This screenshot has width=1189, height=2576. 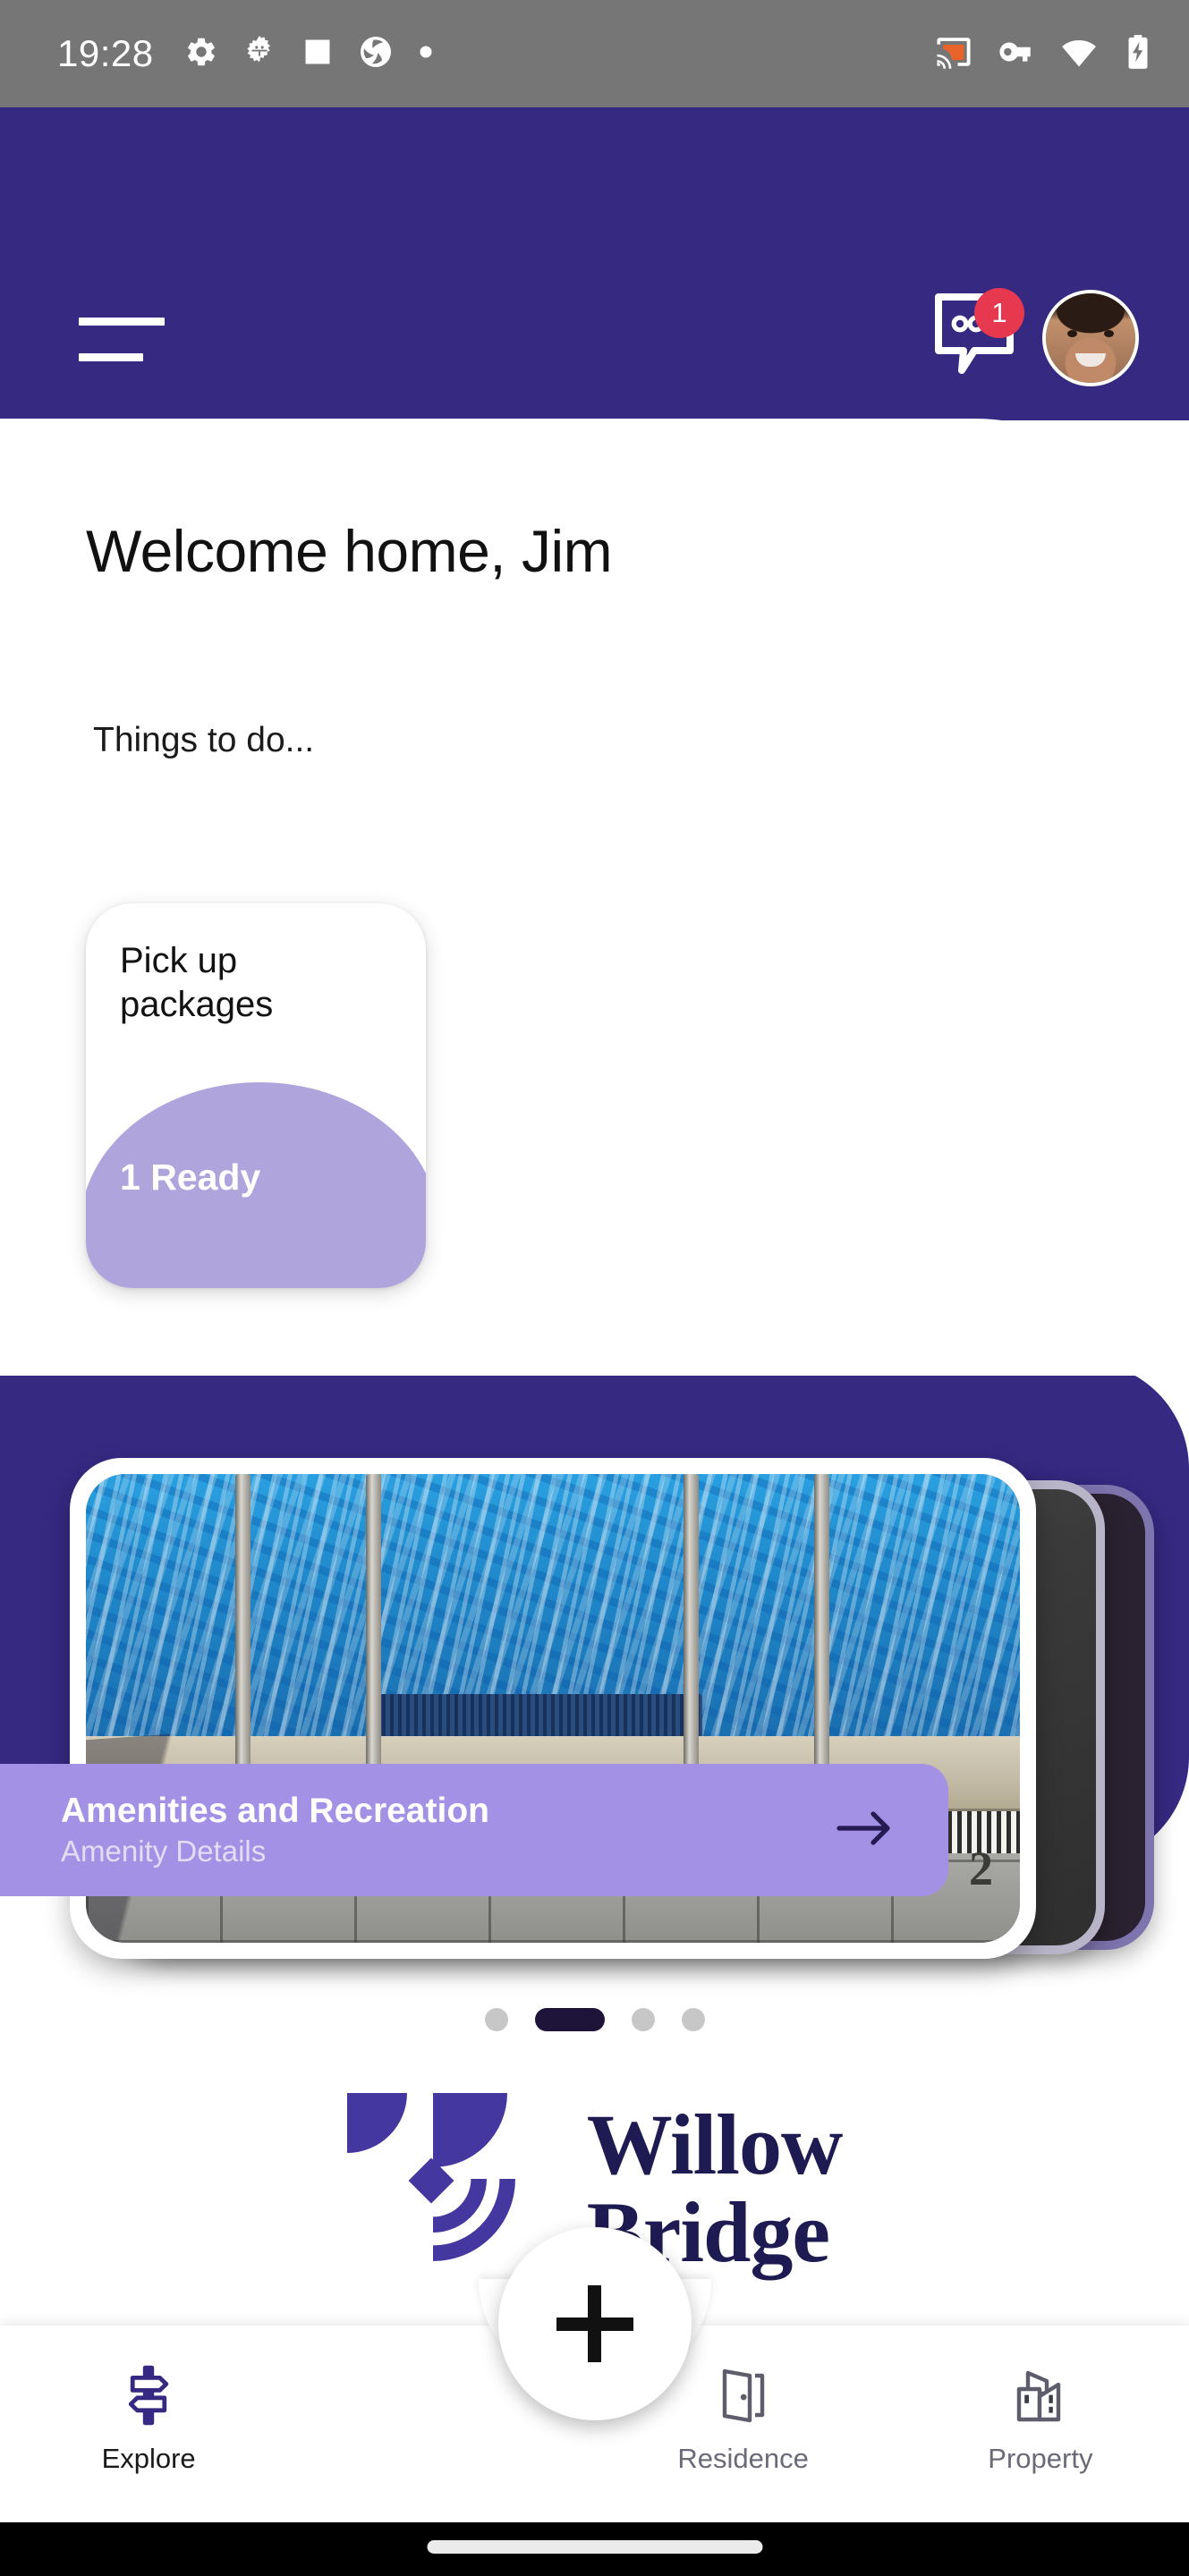 I want to click on nav-item-explore: Explore, so click(x=148, y=2432).